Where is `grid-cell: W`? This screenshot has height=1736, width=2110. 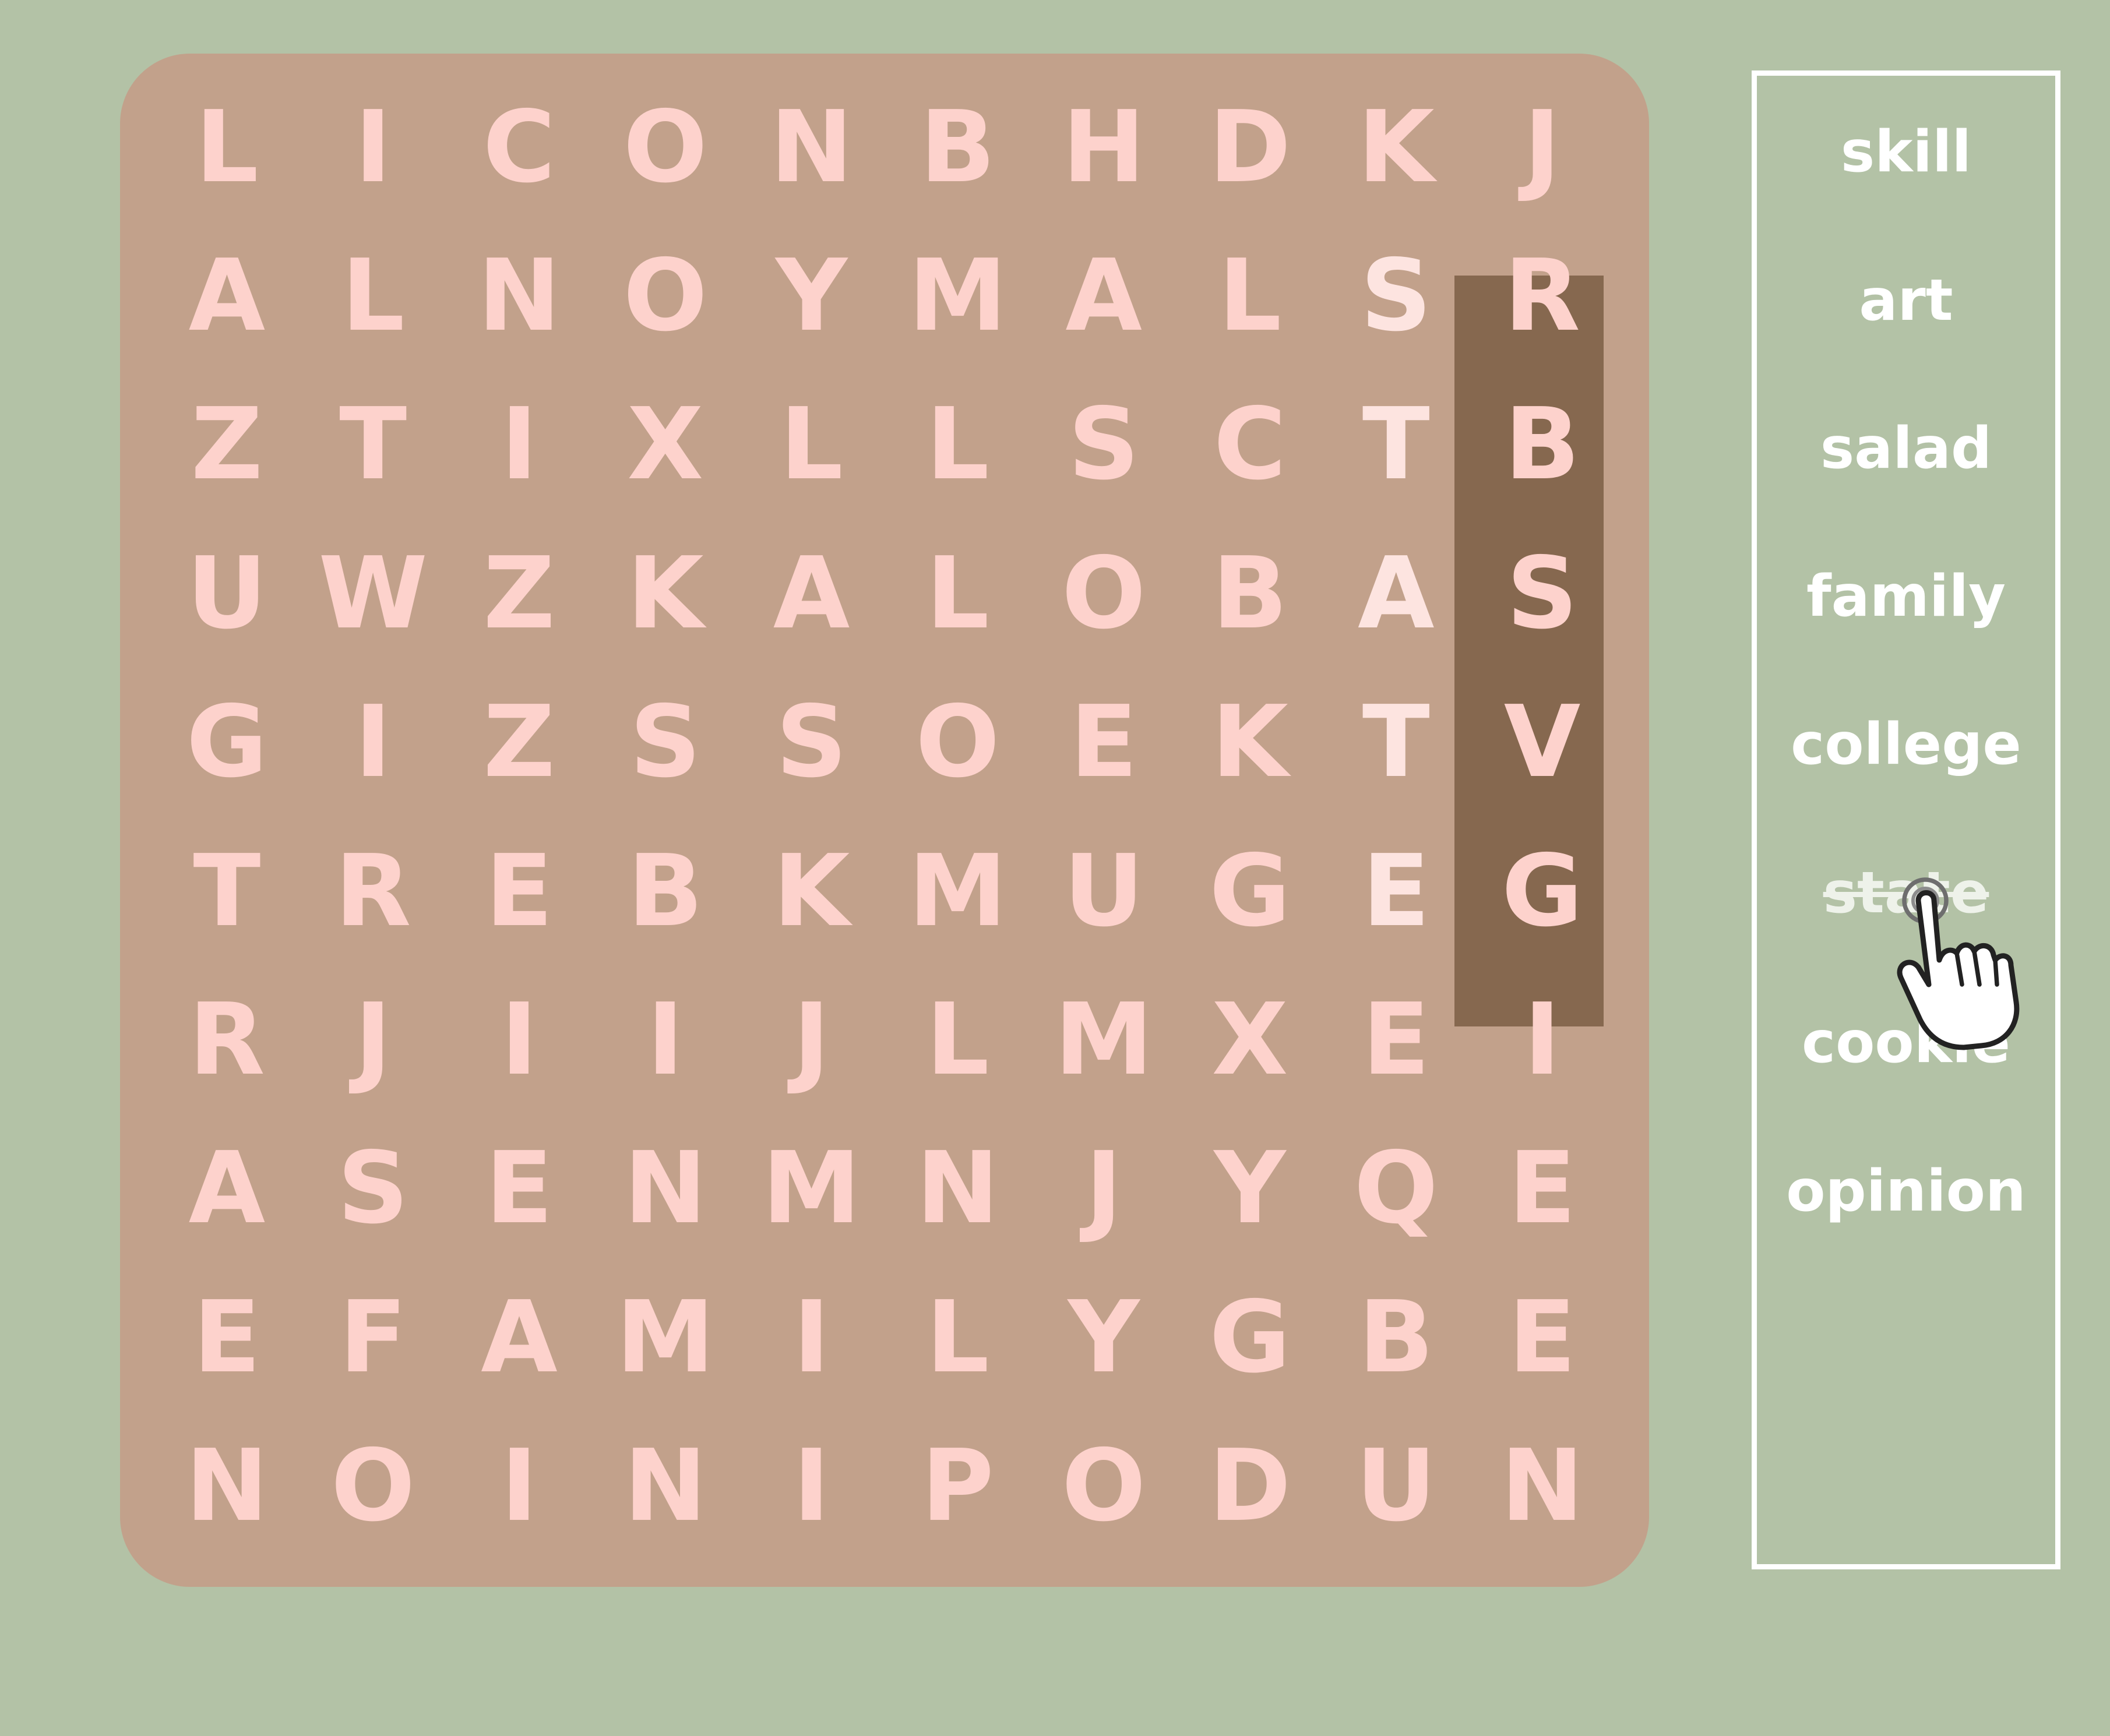 grid-cell: W is located at coordinates (373, 593).